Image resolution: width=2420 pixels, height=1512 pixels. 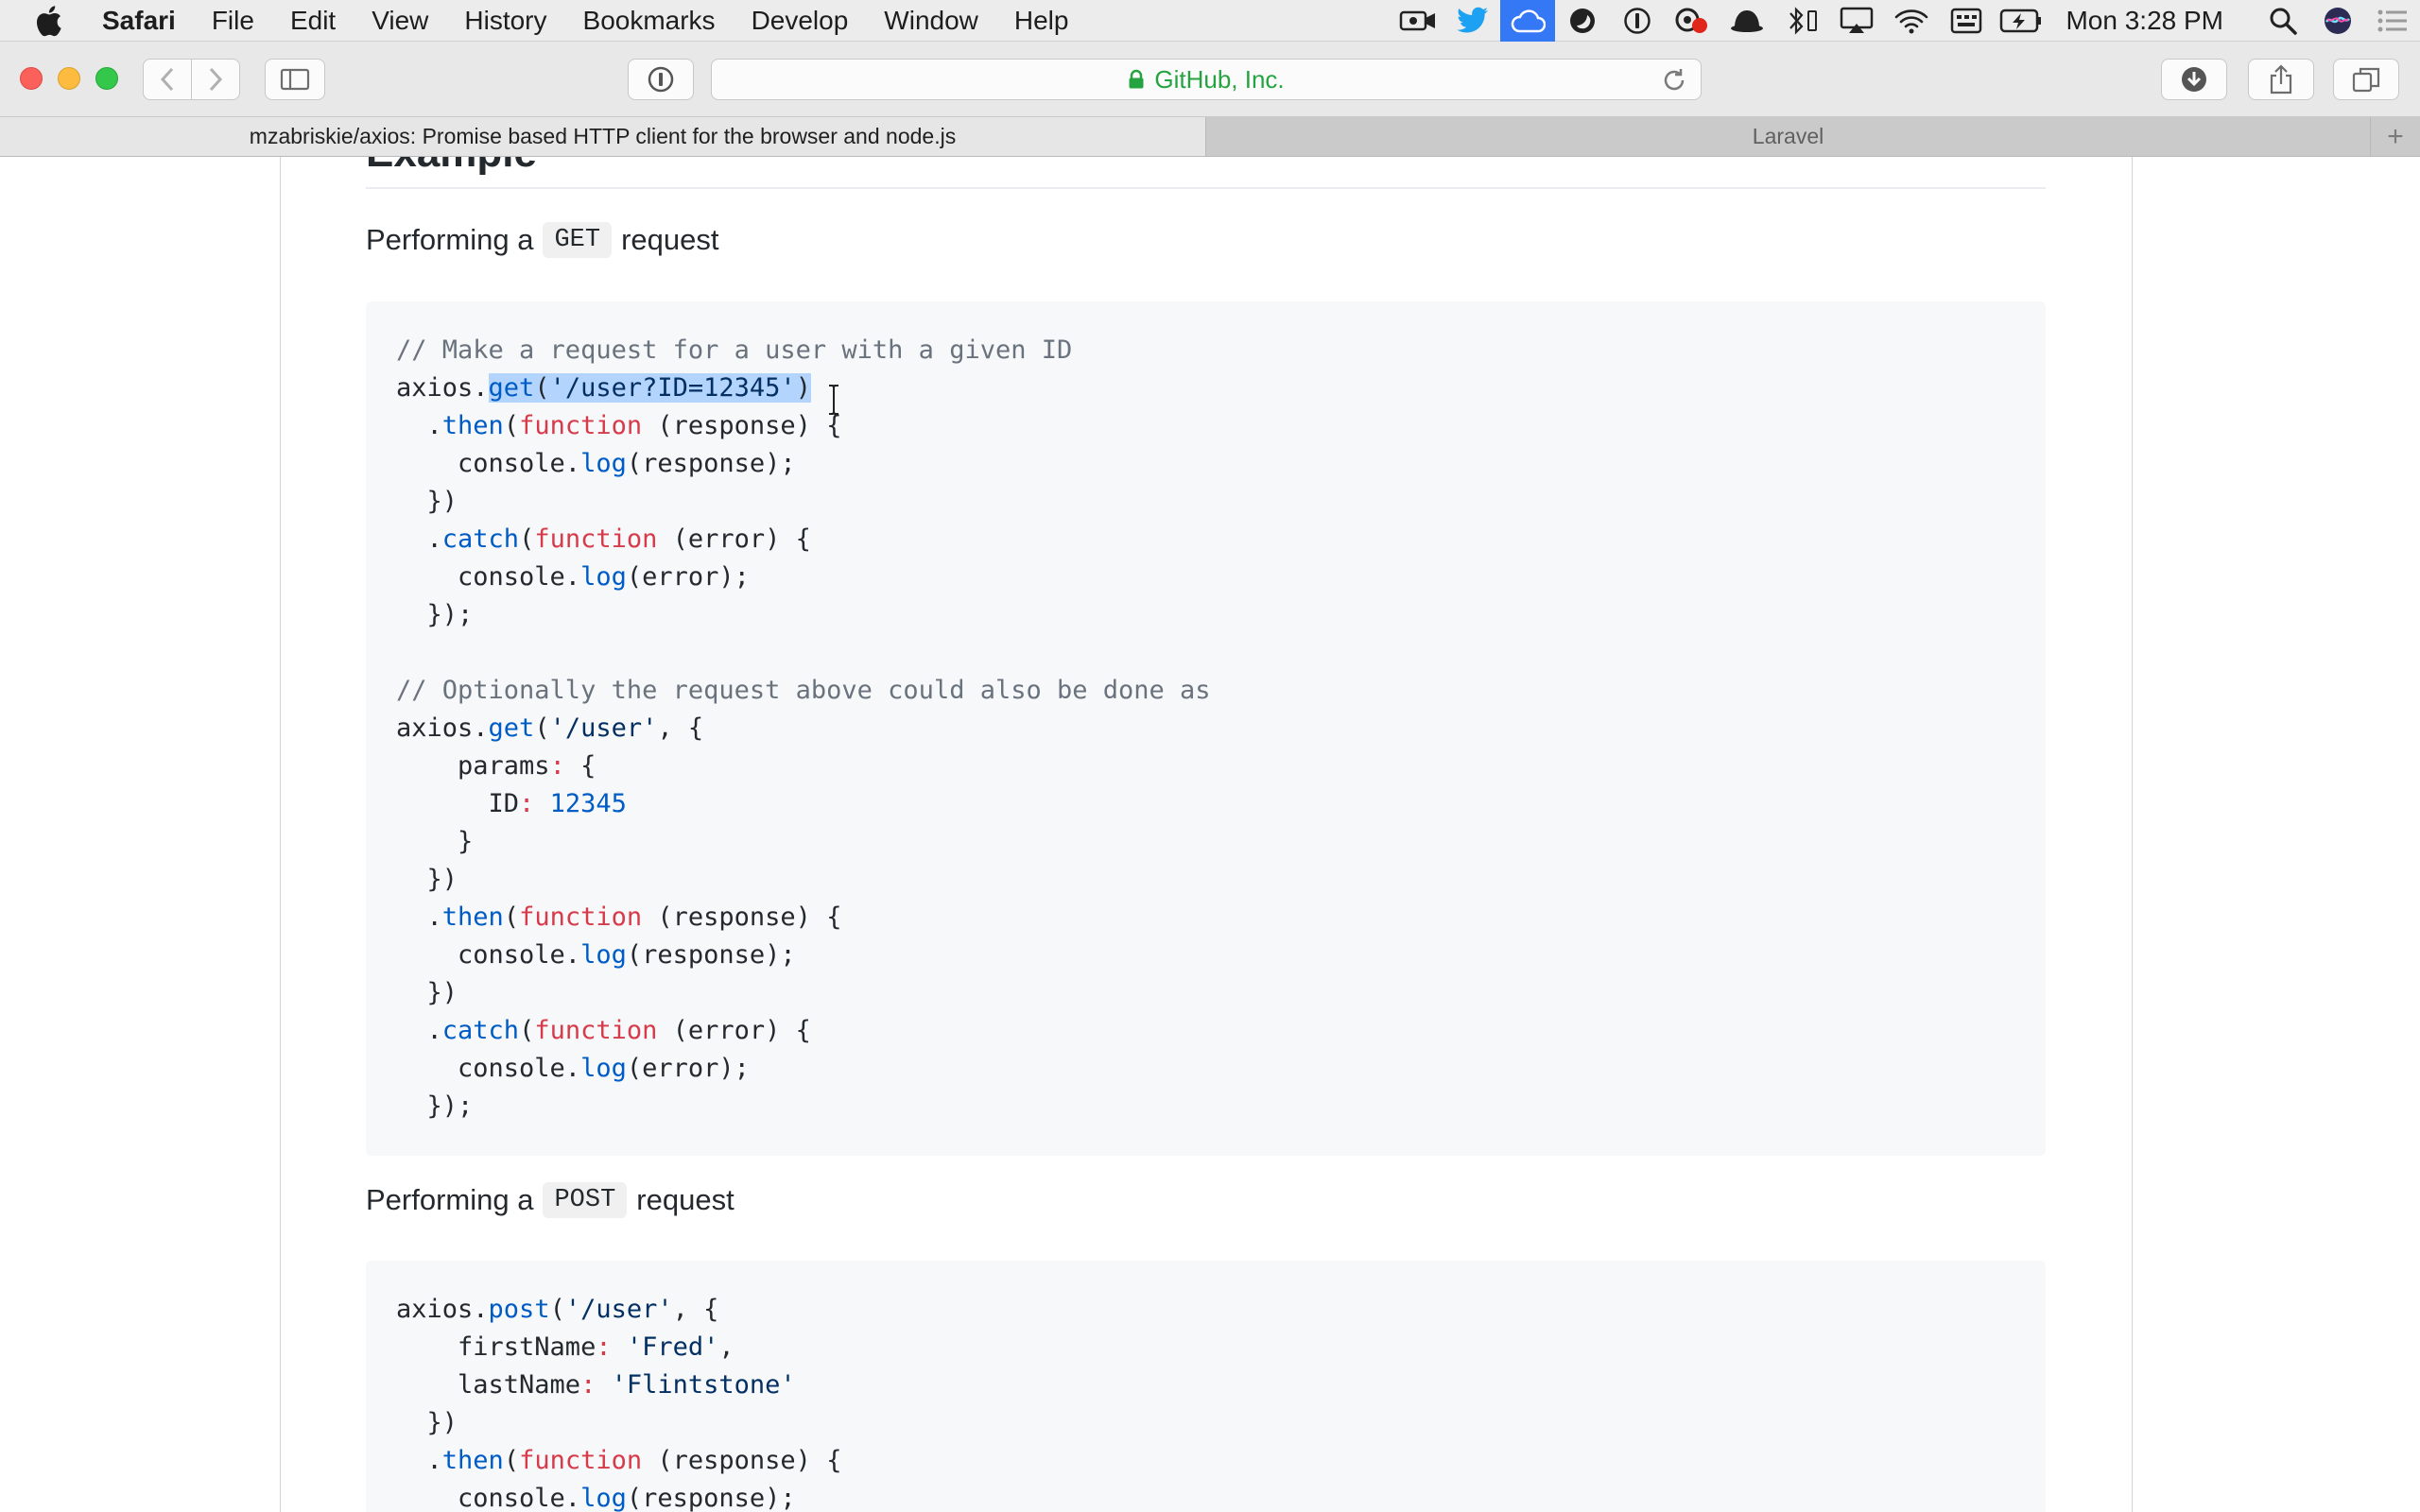 What do you see at coordinates (742, 425) in the screenshot?
I see `code-token: (response) {` at bounding box center [742, 425].